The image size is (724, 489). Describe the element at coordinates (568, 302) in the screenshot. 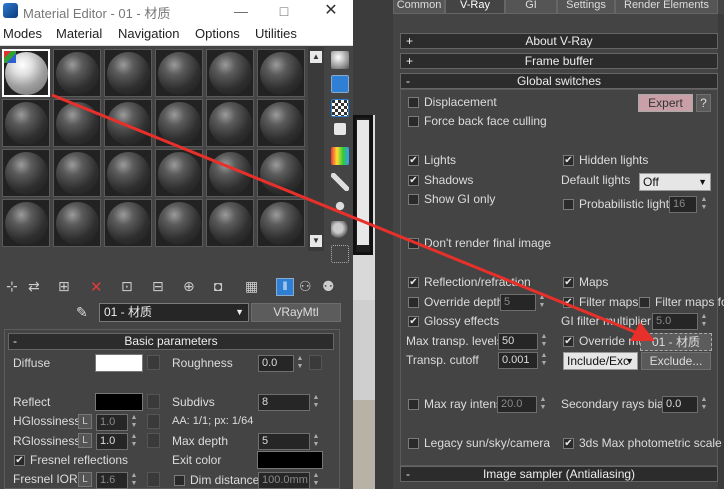

I see `filter-maps-checkbox: ✔` at that location.